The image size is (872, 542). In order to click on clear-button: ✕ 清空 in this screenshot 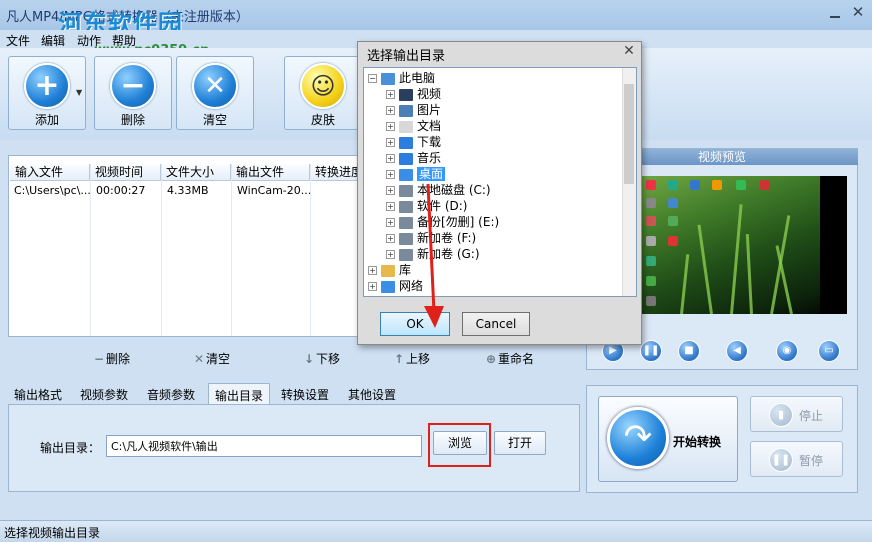, I will do `click(215, 93)`.